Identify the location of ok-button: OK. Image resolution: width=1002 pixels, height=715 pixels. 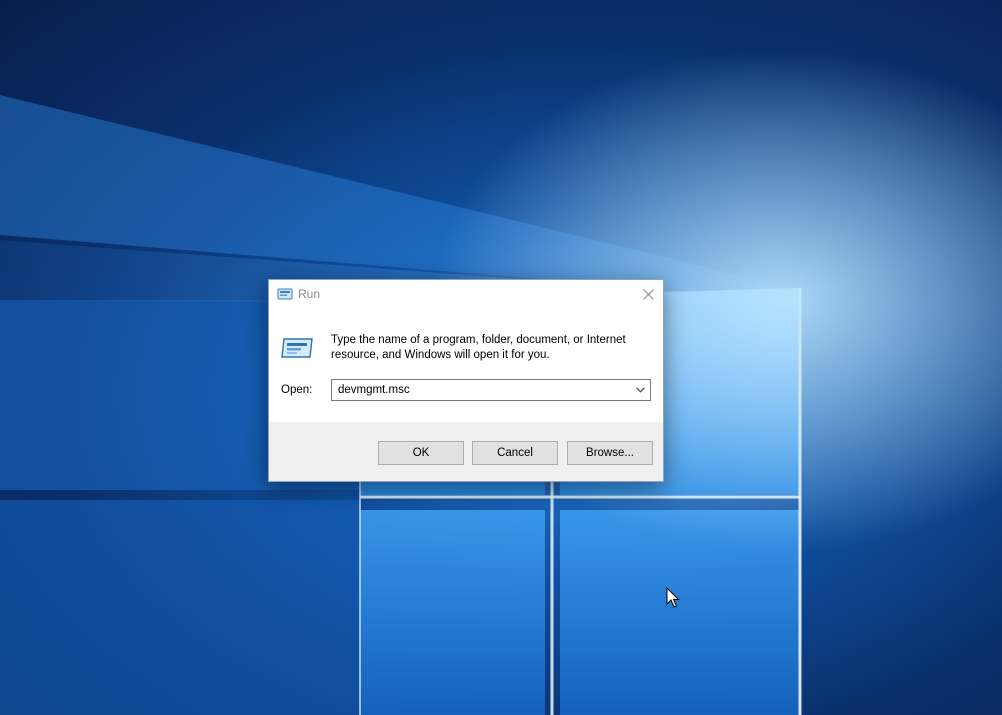
(421, 453).